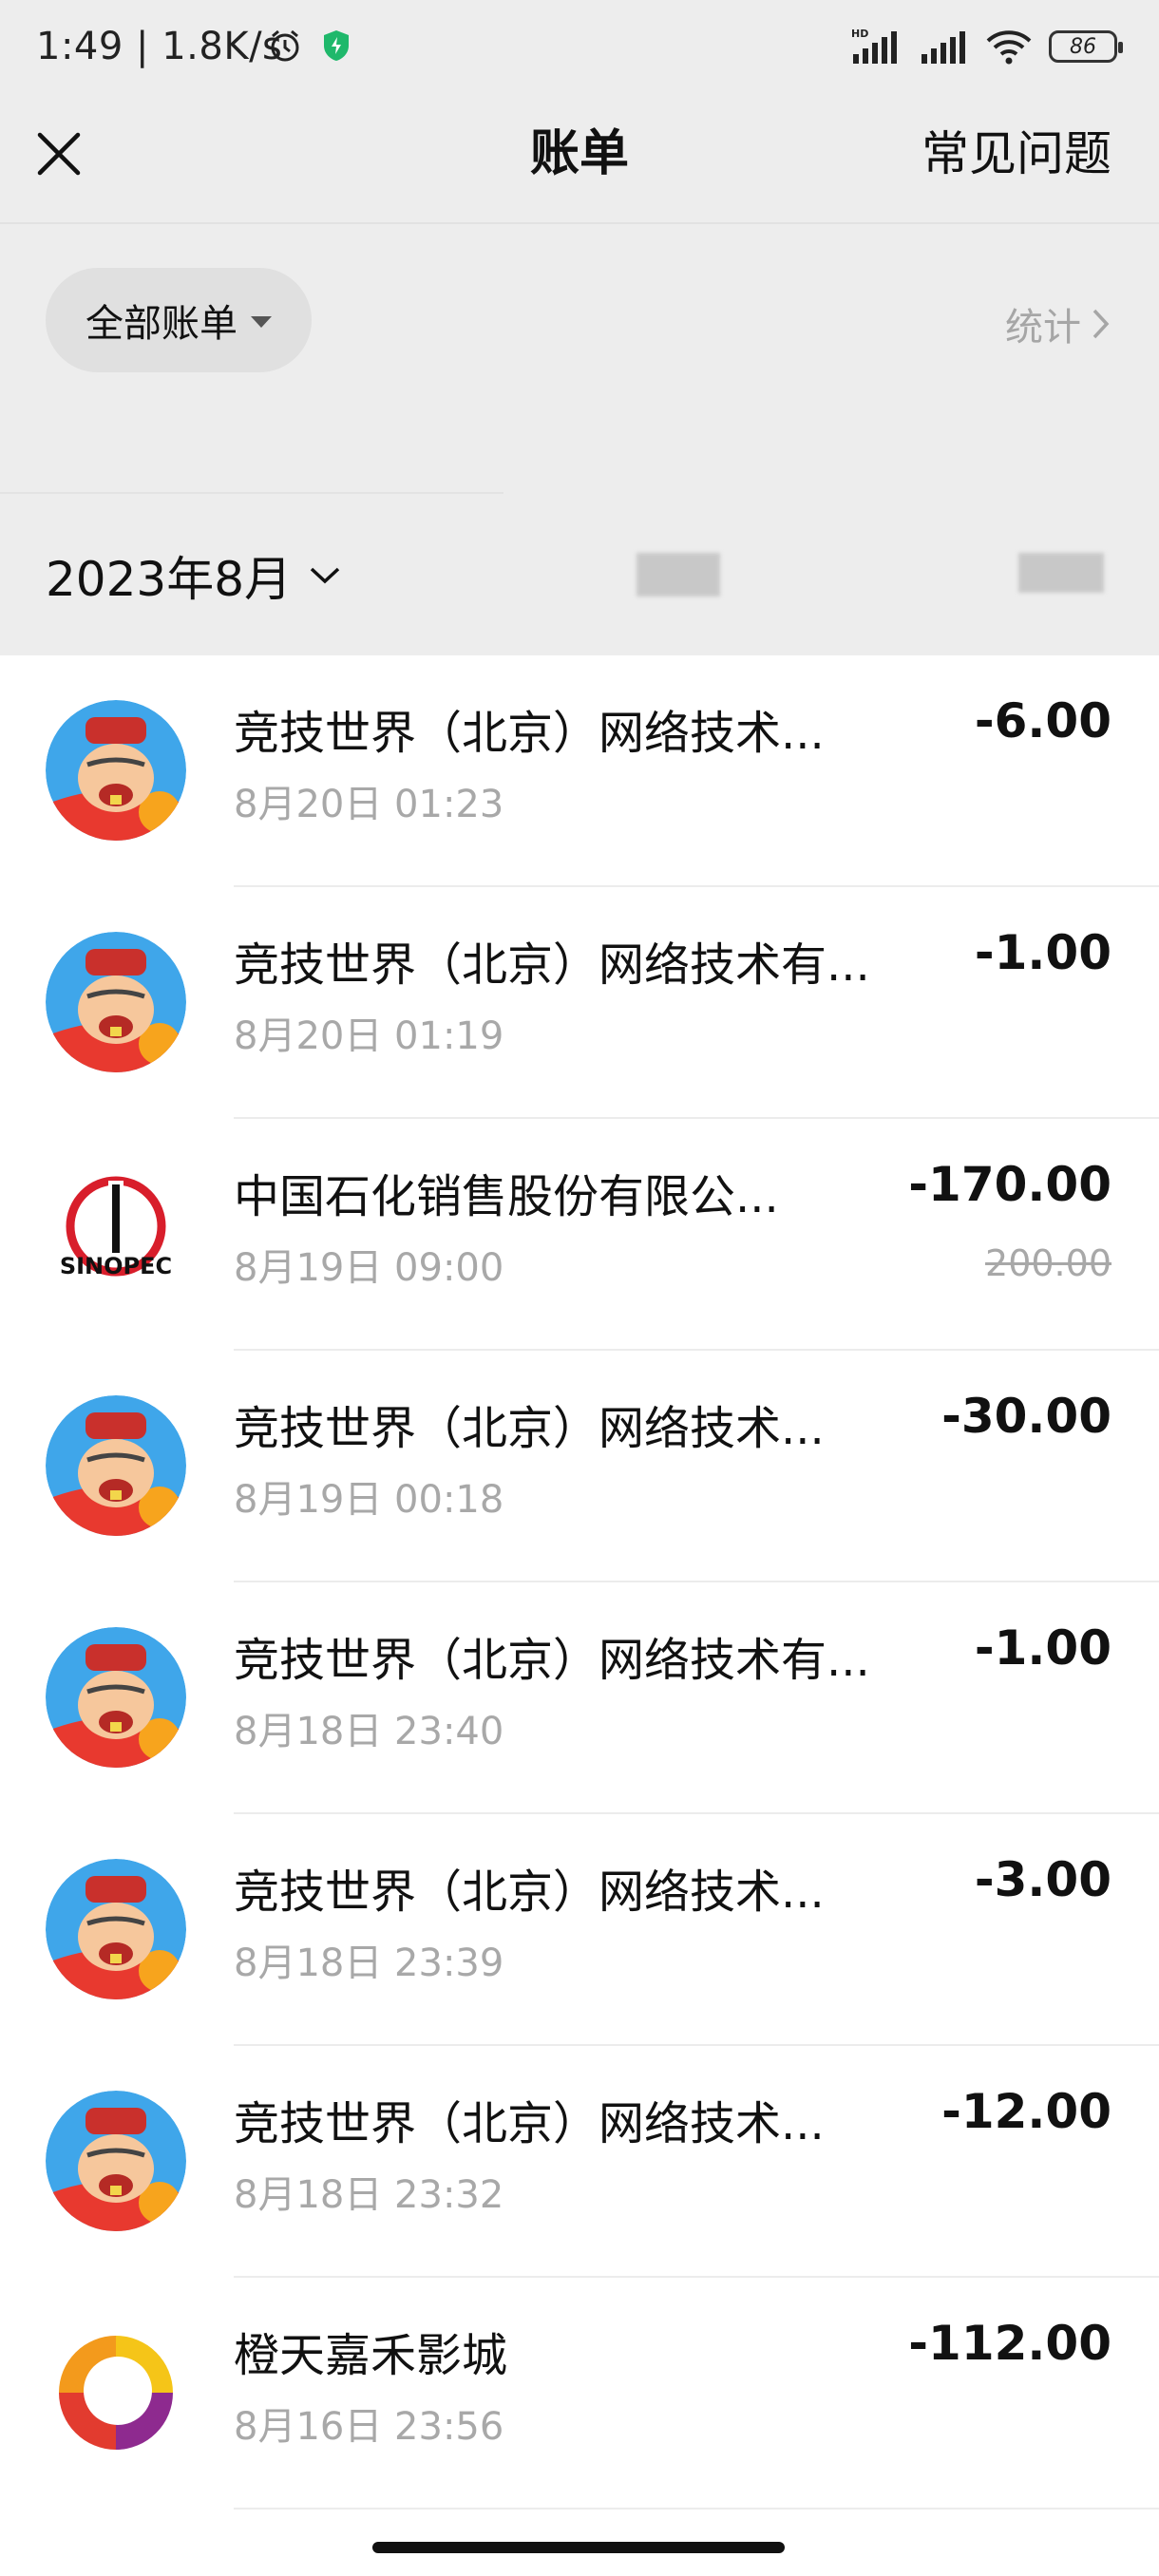  Describe the element at coordinates (116, 1234) in the screenshot. I see `sinopec-logo: SINOPEC` at that location.